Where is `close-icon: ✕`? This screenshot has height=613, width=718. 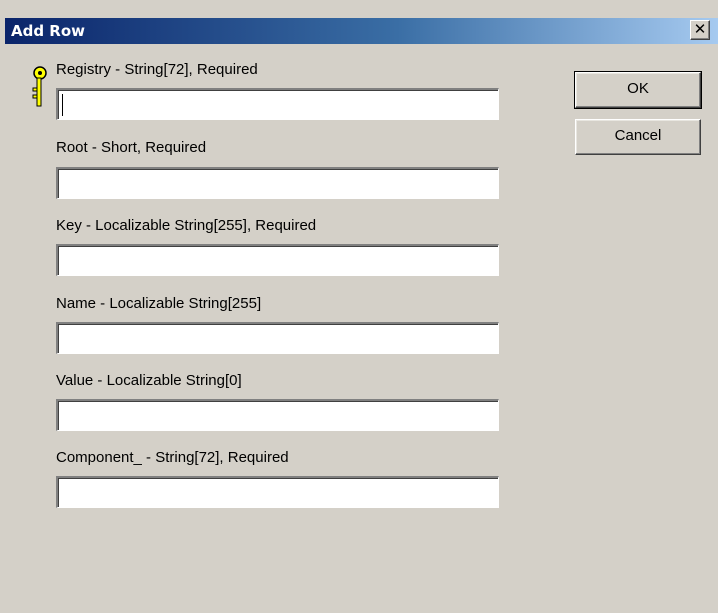 close-icon: ✕ is located at coordinates (700, 29).